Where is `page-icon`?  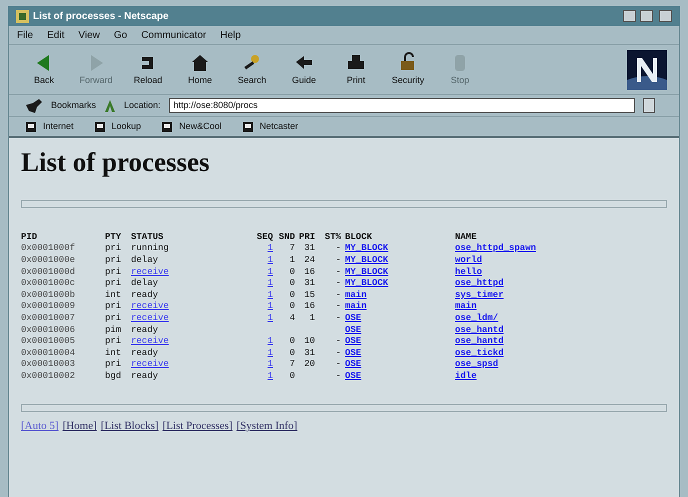
page-icon is located at coordinates (100, 126).